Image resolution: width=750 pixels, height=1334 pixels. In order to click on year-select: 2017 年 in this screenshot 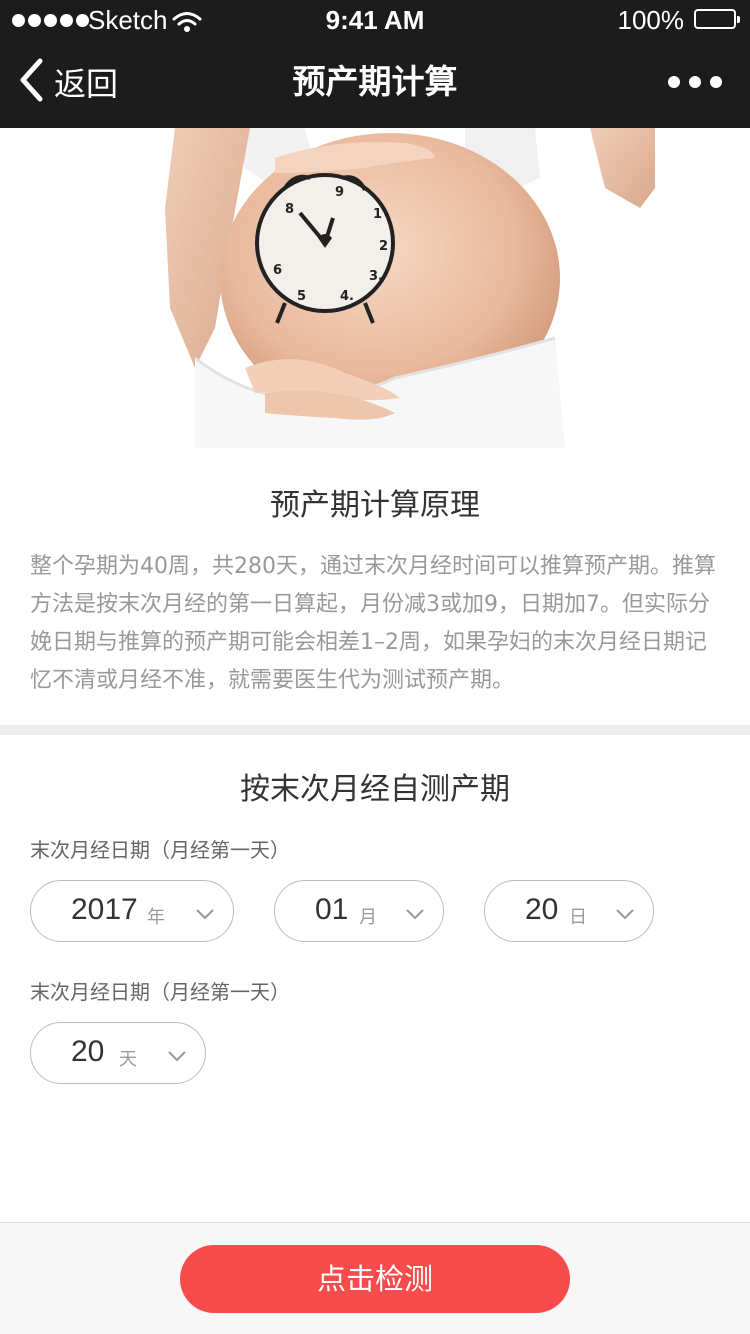, I will do `click(132, 911)`.